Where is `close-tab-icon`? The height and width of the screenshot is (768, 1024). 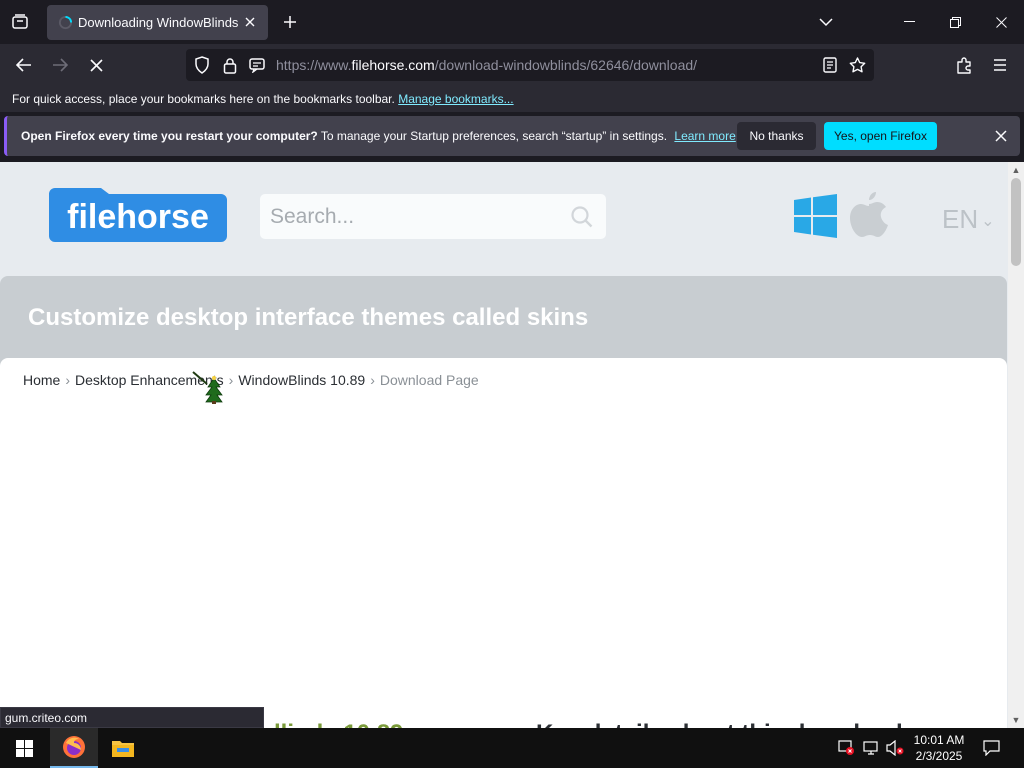
close-tab-icon is located at coordinates (250, 22).